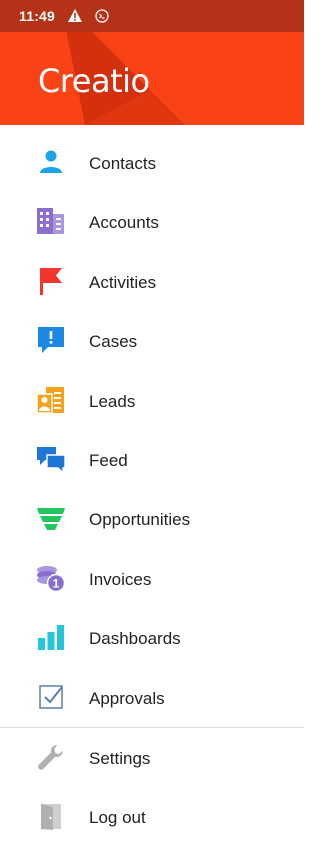 This screenshot has height=848, width=320. Describe the element at coordinates (152, 817) in the screenshot. I see `menu-item-logout: Log out` at that location.